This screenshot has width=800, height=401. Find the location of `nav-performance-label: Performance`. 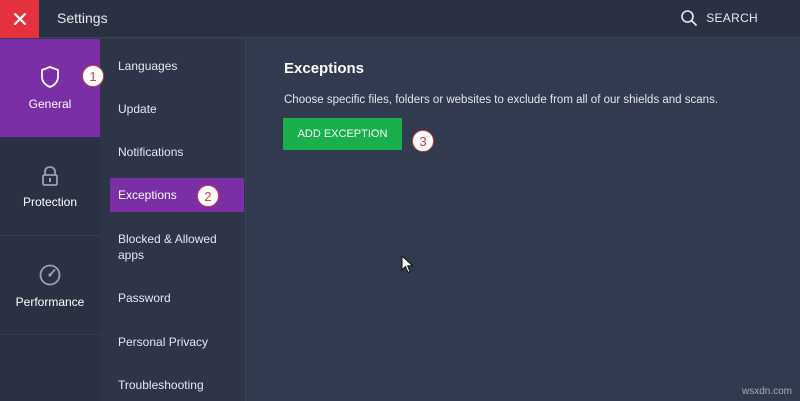

nav-performance-label: Performance is located at coordinates (50, 301).